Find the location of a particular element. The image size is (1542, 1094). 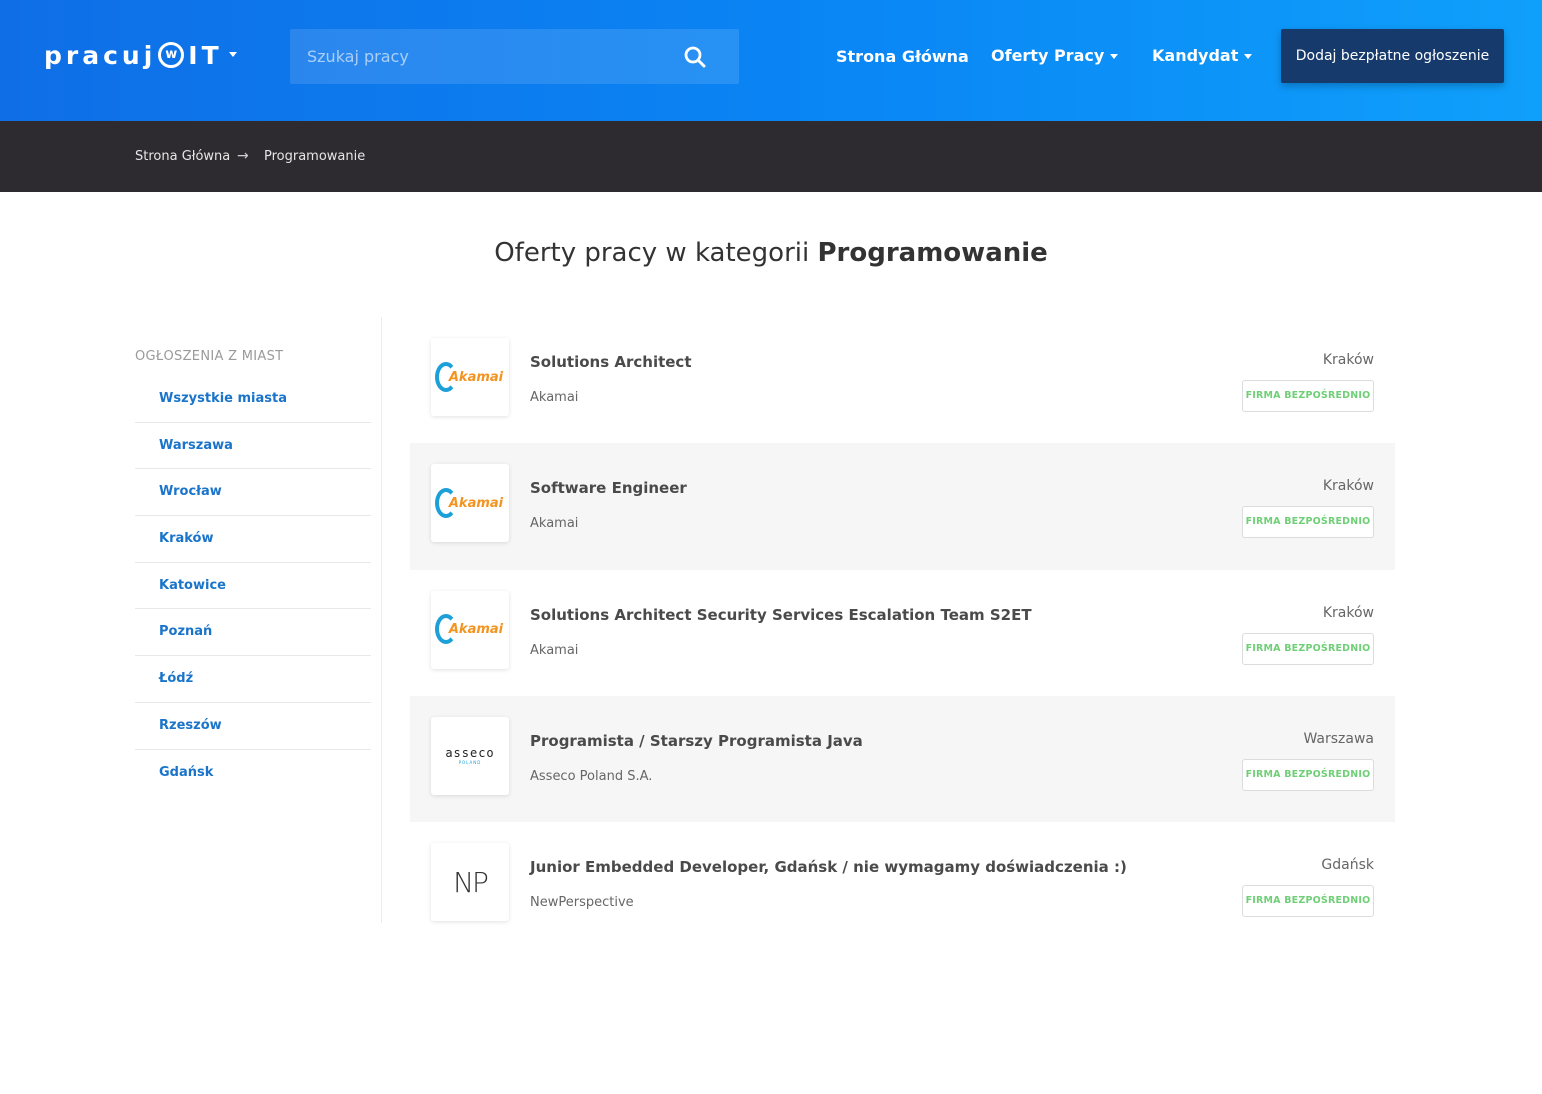

job-title: Software Engineer is located at coordinates (608, 488).